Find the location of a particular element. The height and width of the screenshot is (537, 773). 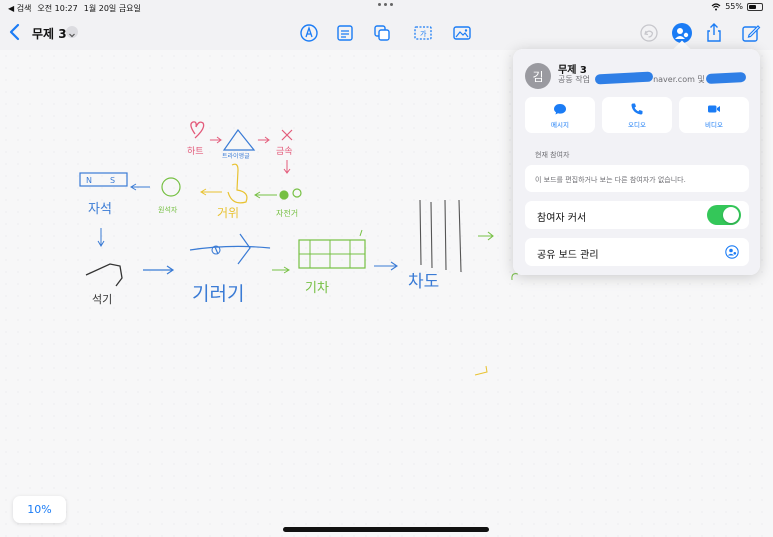

sketch-label-stone: 석기 is located at coordinates (102, 299).